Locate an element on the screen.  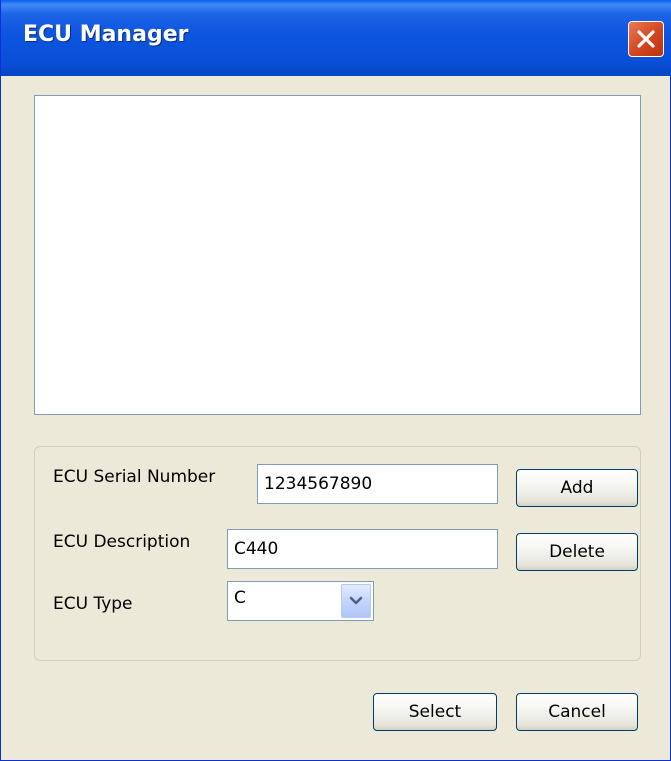
chevron-down-icon is located at coordinates (356, 600).